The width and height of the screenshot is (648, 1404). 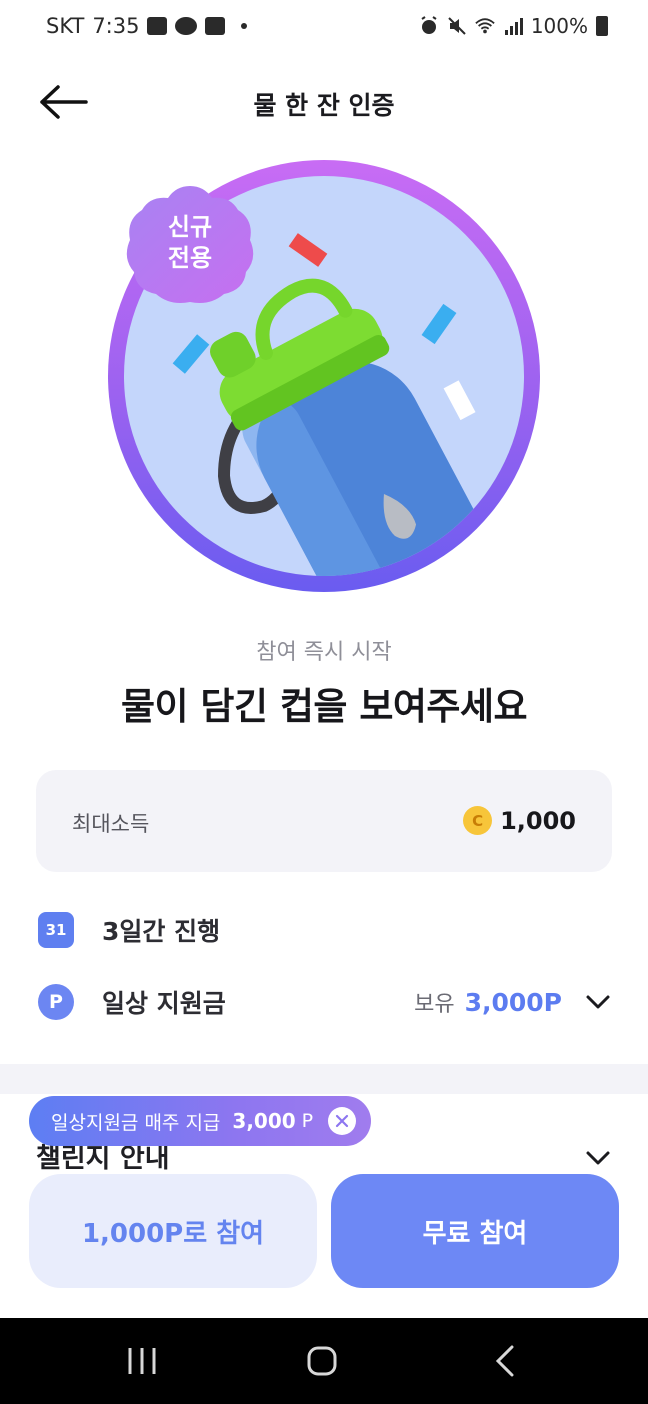 What do you see at coordinates (538, 820) in the screenshot?
I see `max-income-value: 1,000` at bounding box center [538, 820].